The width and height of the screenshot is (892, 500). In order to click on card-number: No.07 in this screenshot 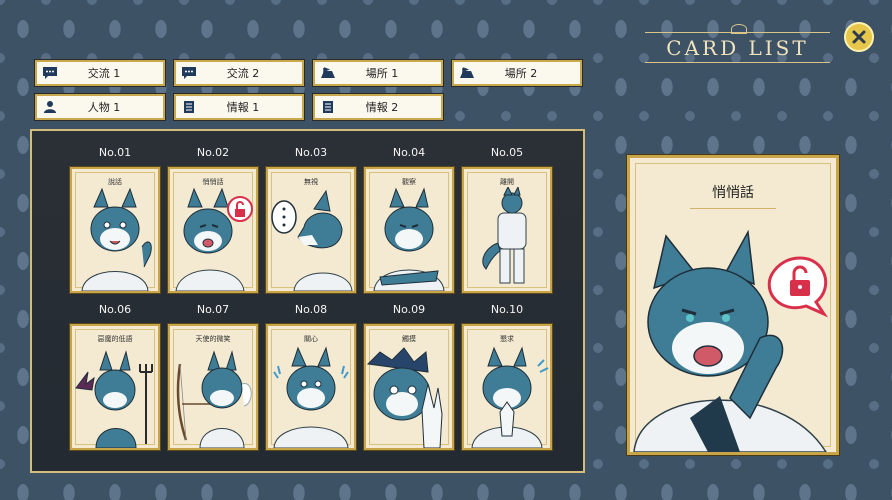, I will do `click(213, 309)`.